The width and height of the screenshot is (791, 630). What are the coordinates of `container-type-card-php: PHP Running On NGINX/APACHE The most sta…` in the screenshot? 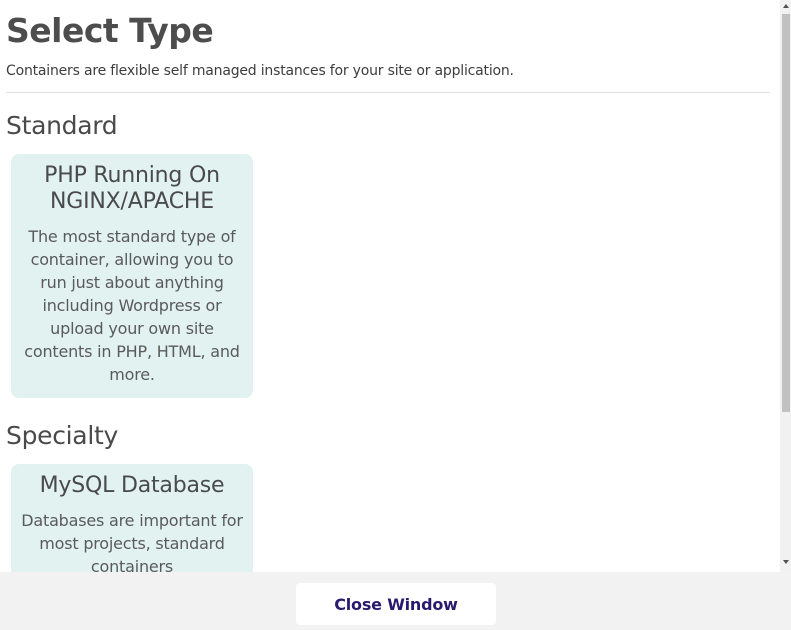 It's located at (132, 276).